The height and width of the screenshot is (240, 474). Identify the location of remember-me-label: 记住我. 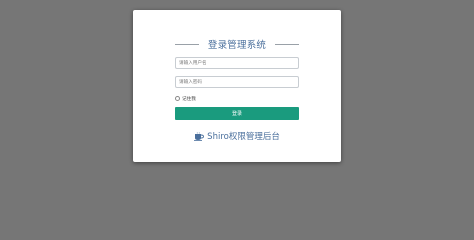
(189, 99).